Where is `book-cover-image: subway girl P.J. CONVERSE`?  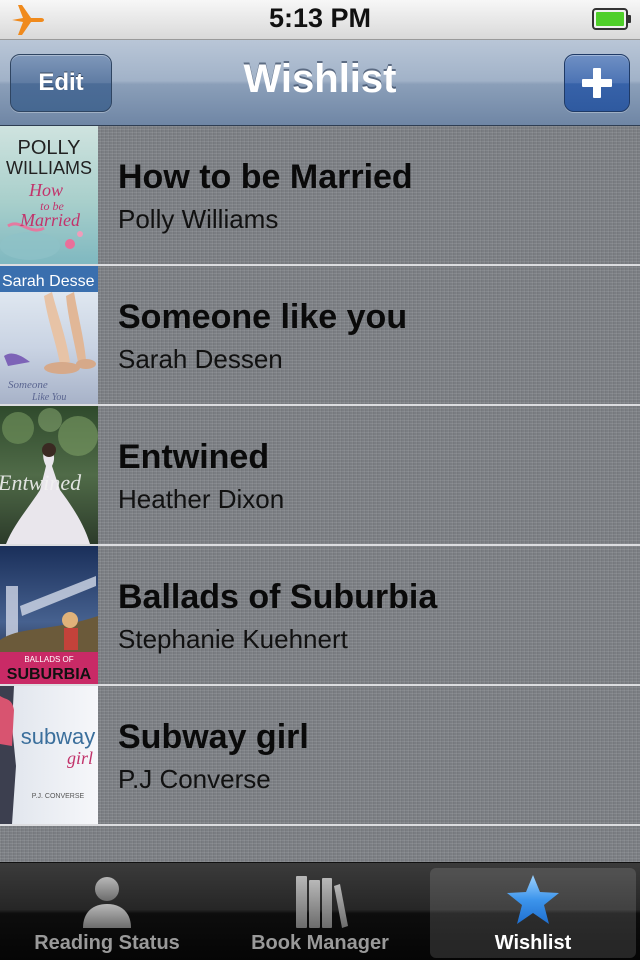 book-cover-image: subway girl P.J. CONVERSE is located at coordinates (49, 755).